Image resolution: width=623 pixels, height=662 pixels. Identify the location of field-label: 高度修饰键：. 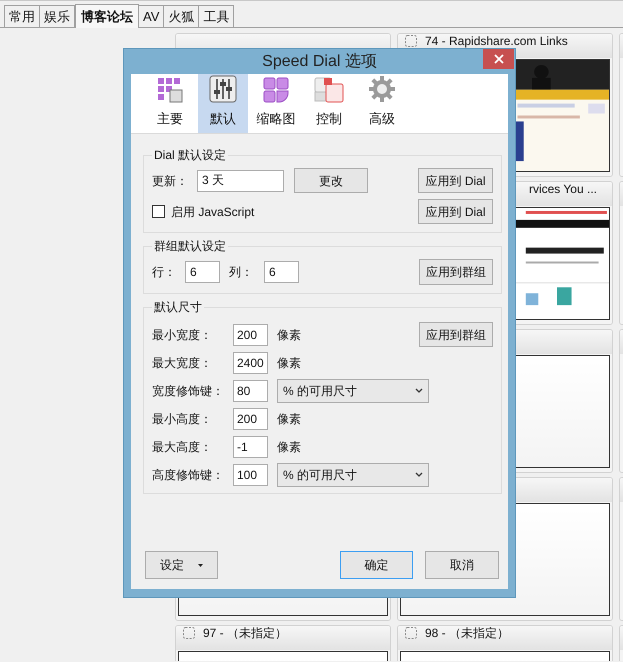
(188, 475).